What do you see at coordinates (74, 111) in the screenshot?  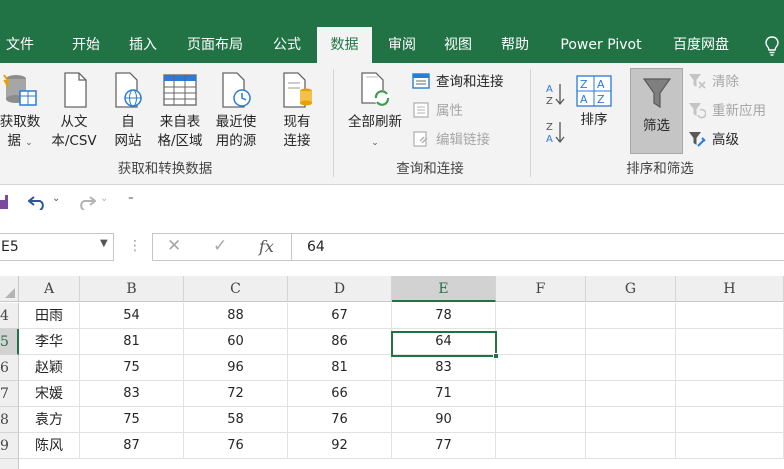 I see `from-text-csv-button: 从文 本/CSV` at bounding box center [74, 111].